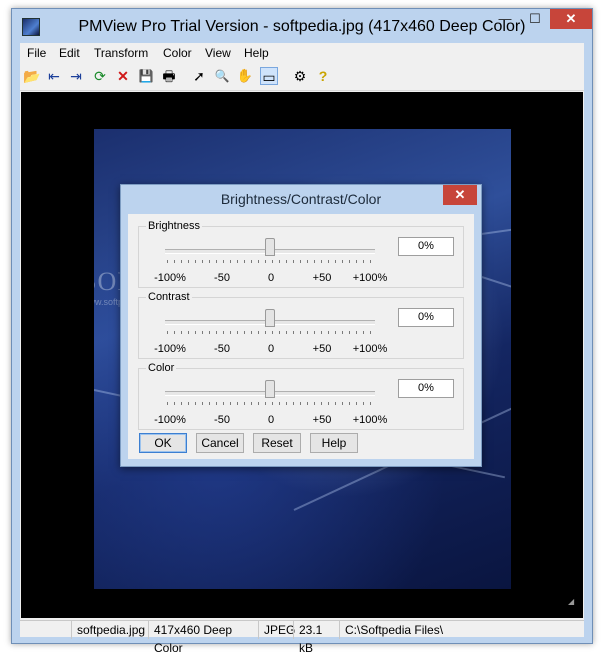  Describe the element at coordinates (334, 443) in the screenshot. I see `help-button: Help` at that location.